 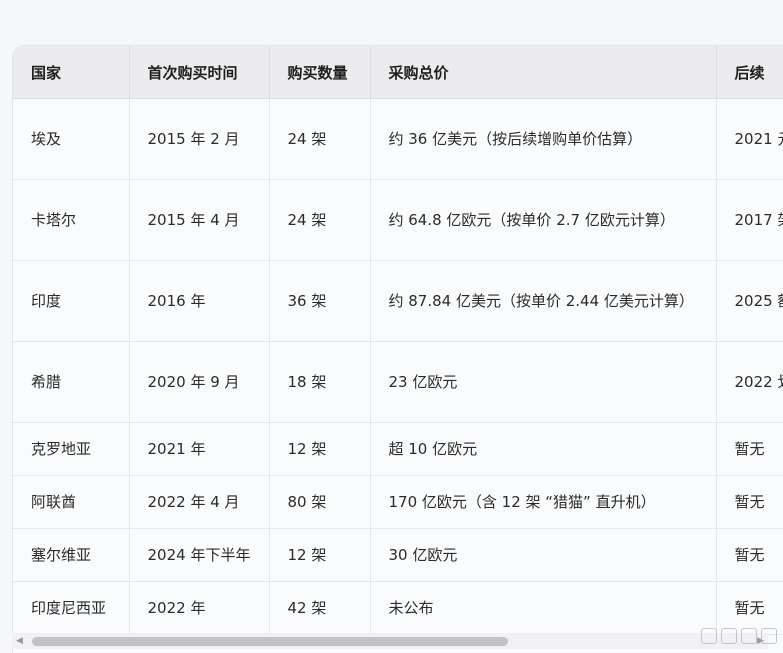 I want to click on cell-country: 塞尔维亚, so click(x=71, y=555).